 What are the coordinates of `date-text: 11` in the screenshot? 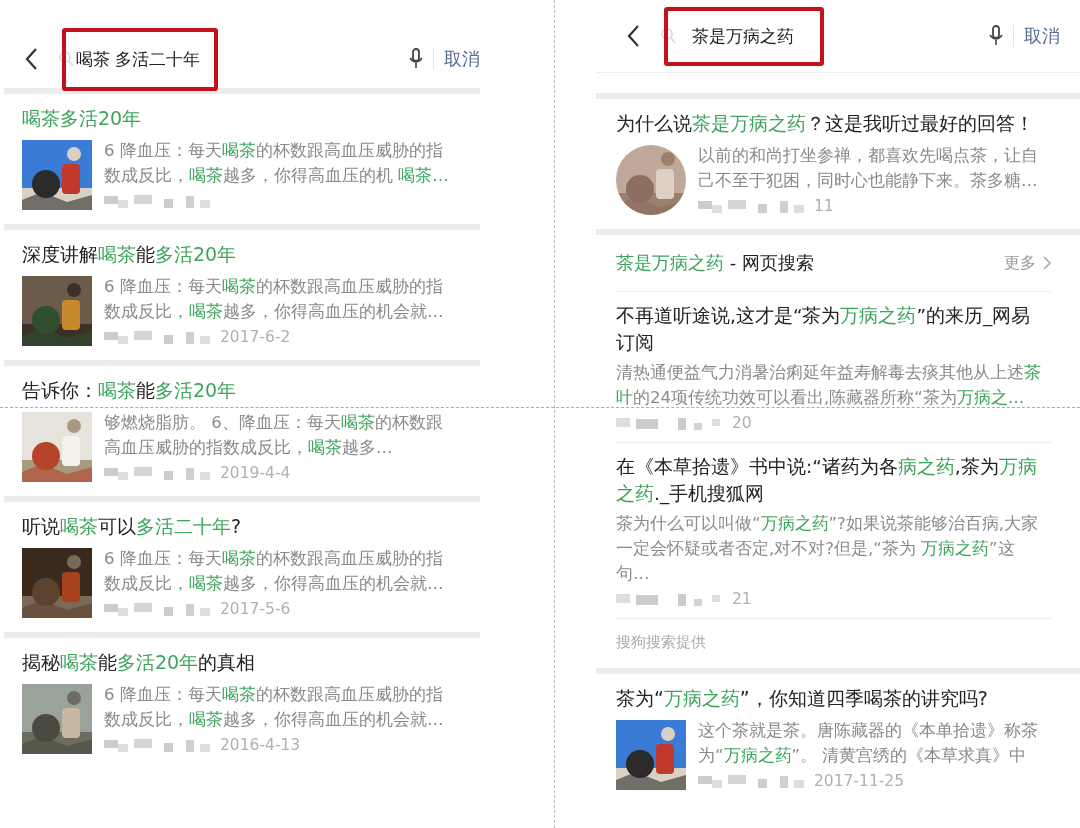 It's located at (824, 206).